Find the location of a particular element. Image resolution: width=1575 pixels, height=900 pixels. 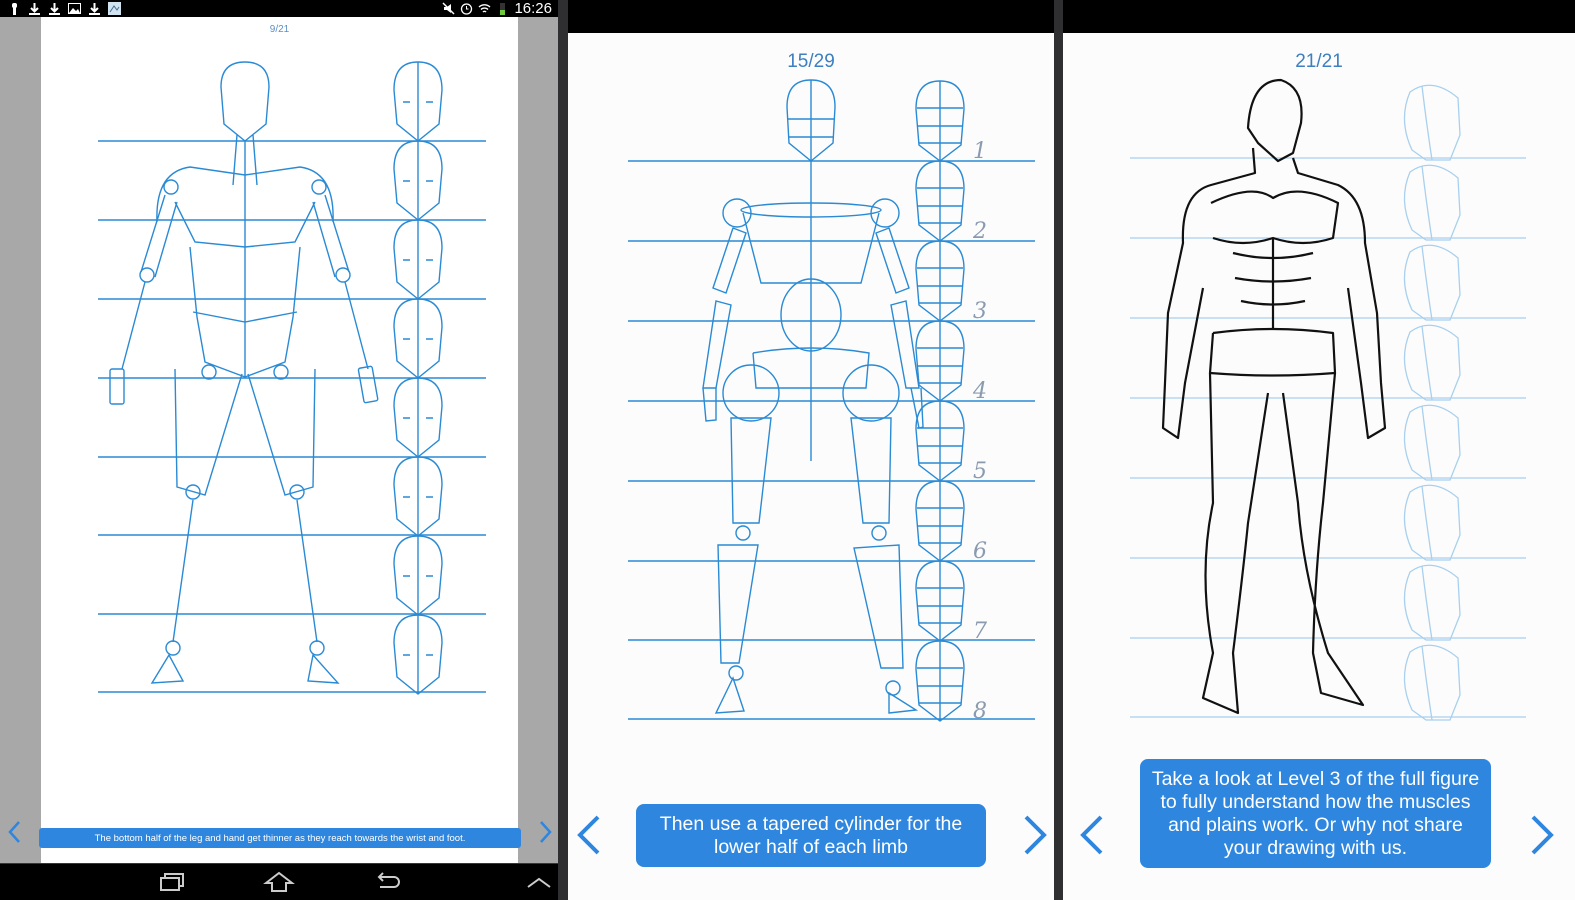

status-bar: 16:26 is located at coordinates (279, 8).